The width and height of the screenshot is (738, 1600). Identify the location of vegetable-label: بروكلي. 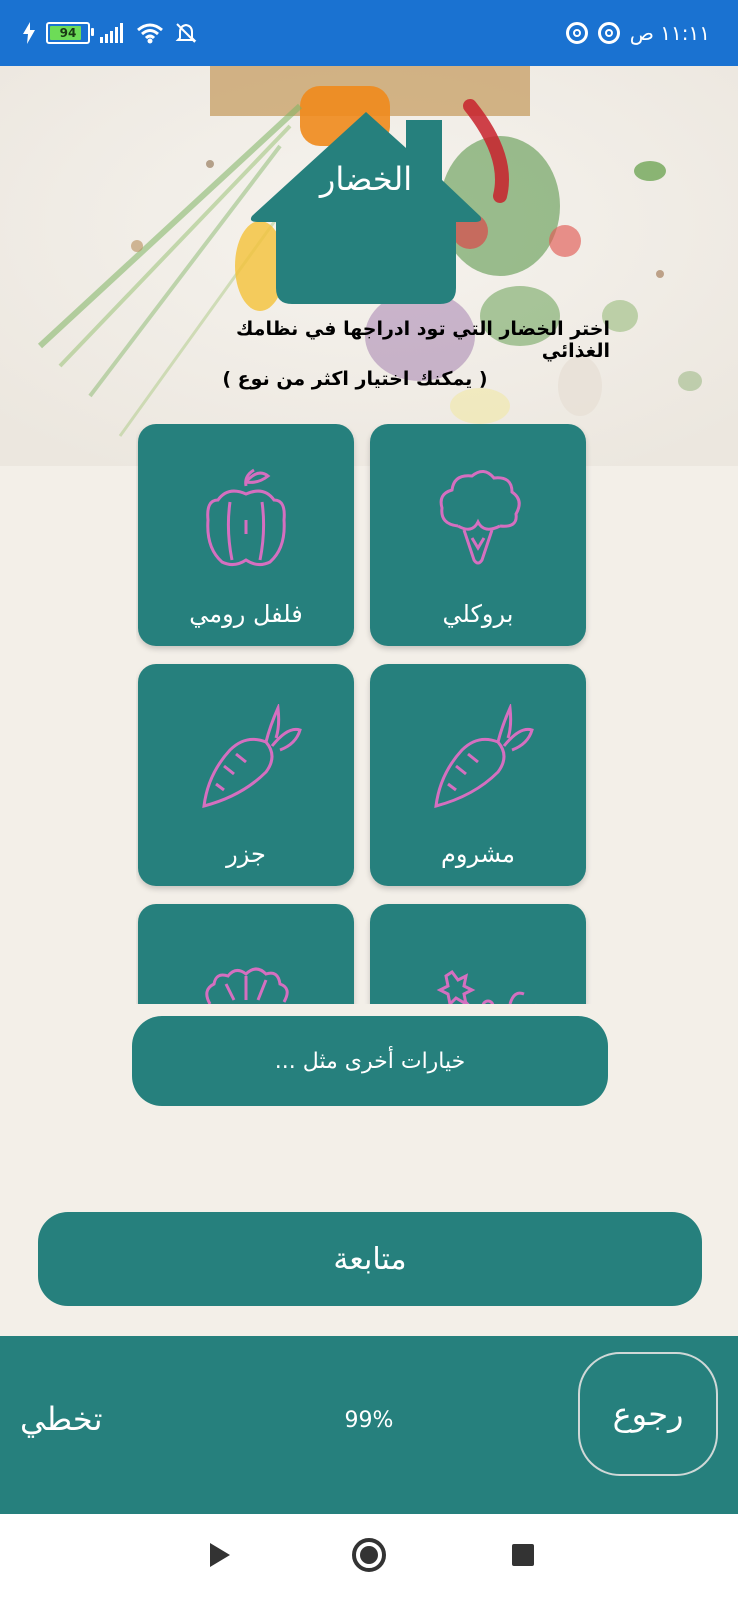
(478, 614).